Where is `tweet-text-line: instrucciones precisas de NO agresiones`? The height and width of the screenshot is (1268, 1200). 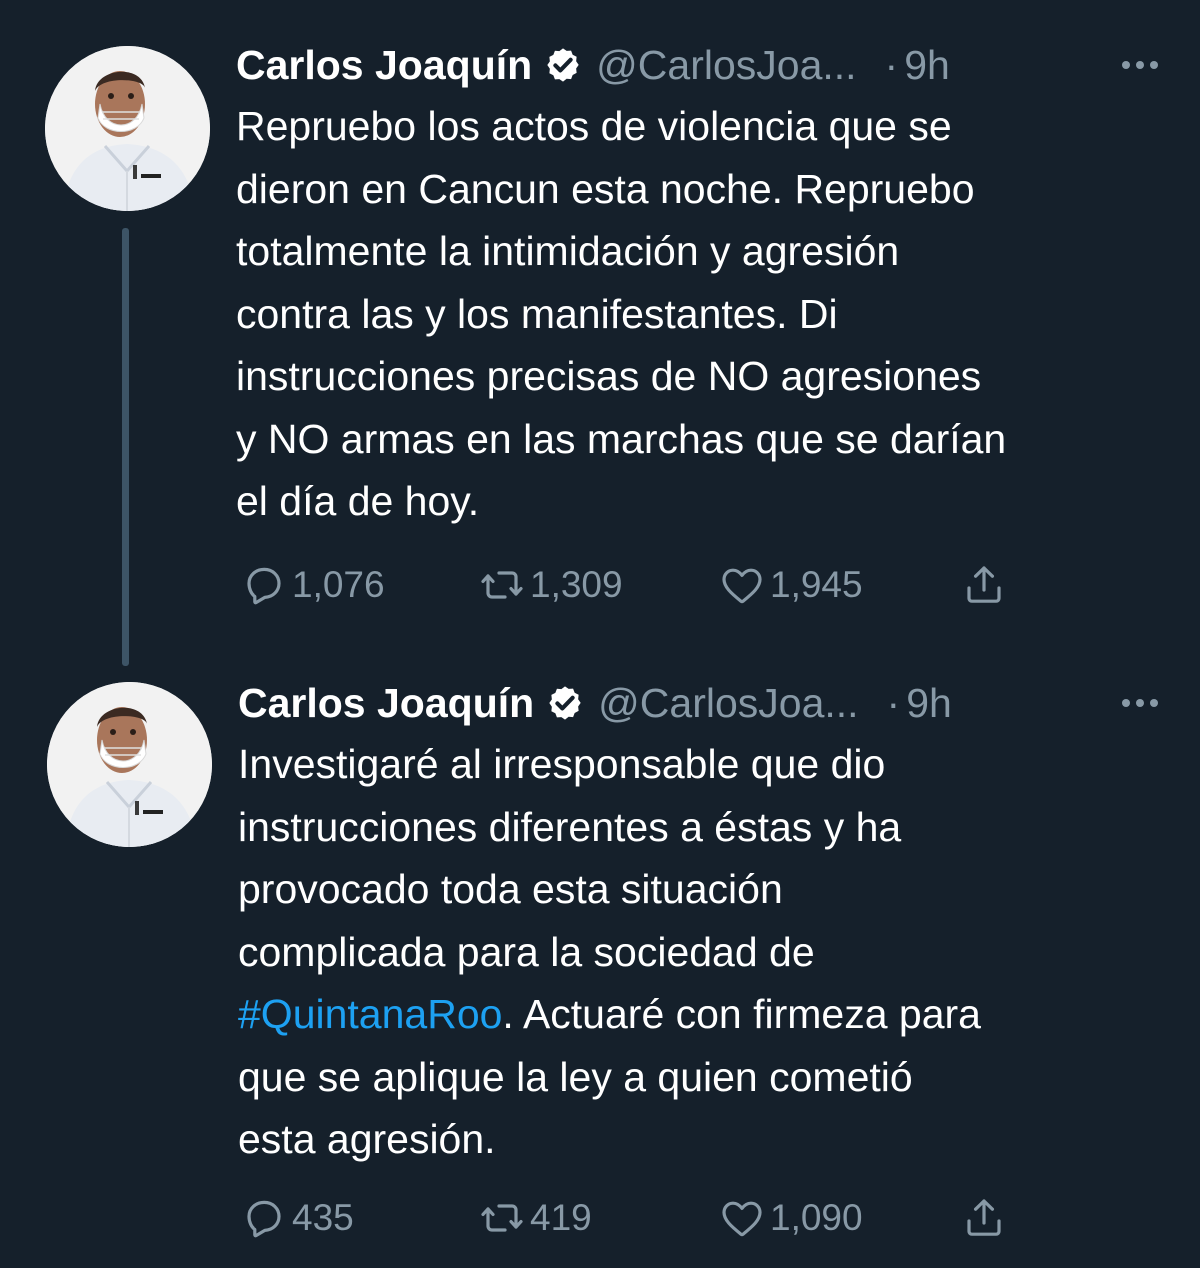
tweet-text-line: instrucciones precisas de NO agresiones is located at coordinates (609, 376).